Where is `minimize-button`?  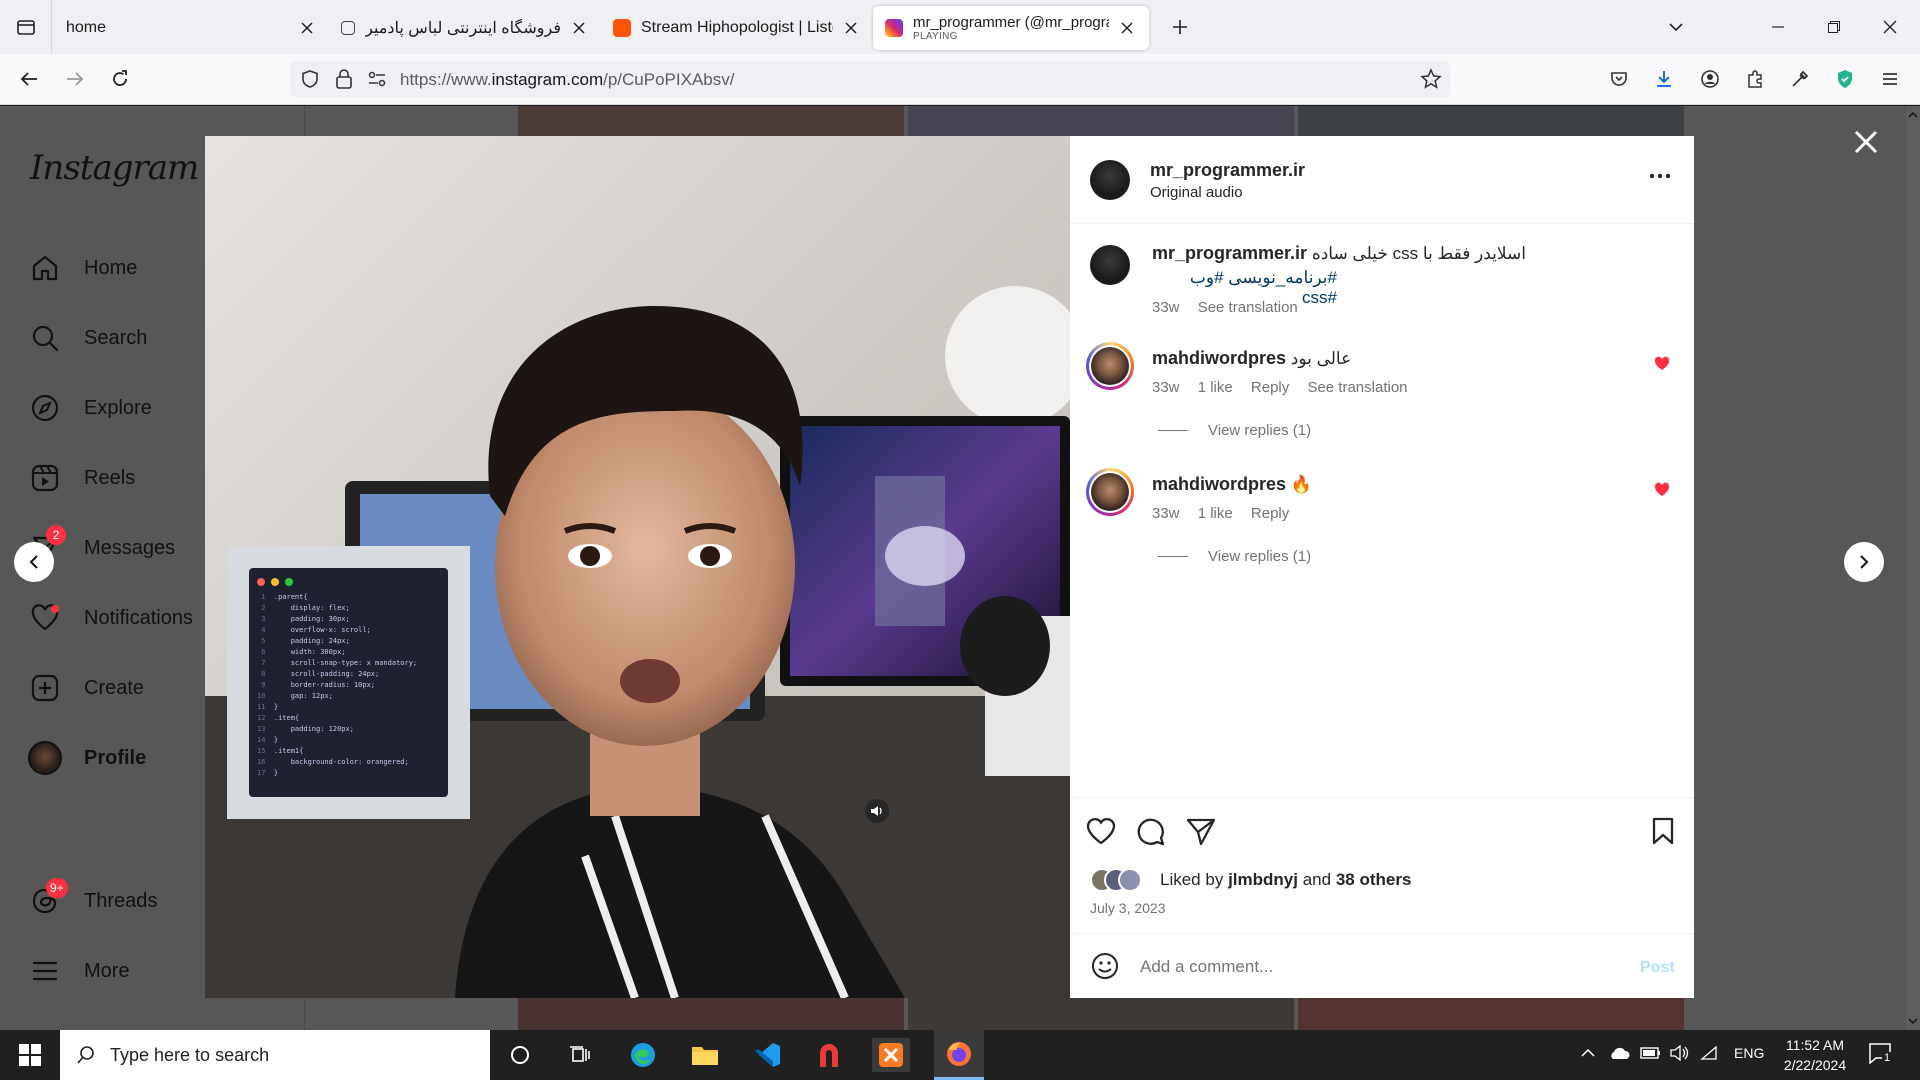
minimize-button is located at coordinates (1778, 27).